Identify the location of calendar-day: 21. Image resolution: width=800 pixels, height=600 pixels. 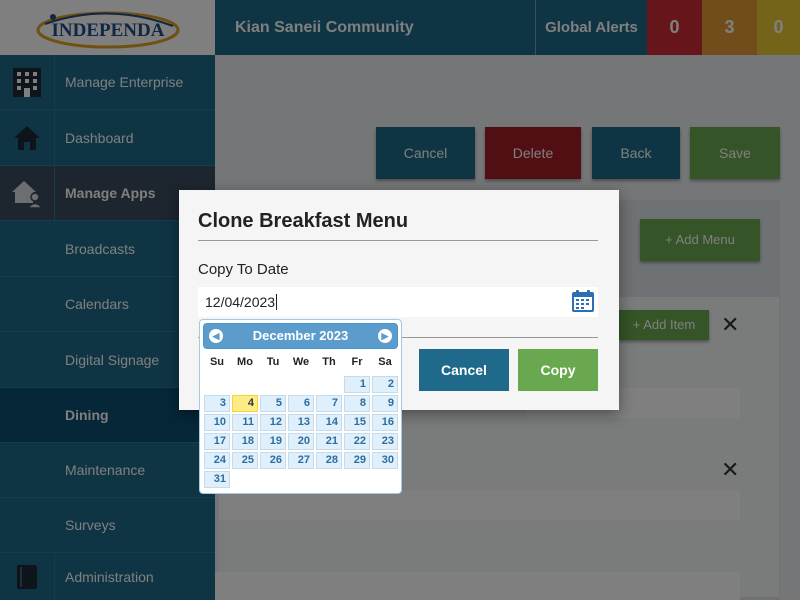
(329, 441).